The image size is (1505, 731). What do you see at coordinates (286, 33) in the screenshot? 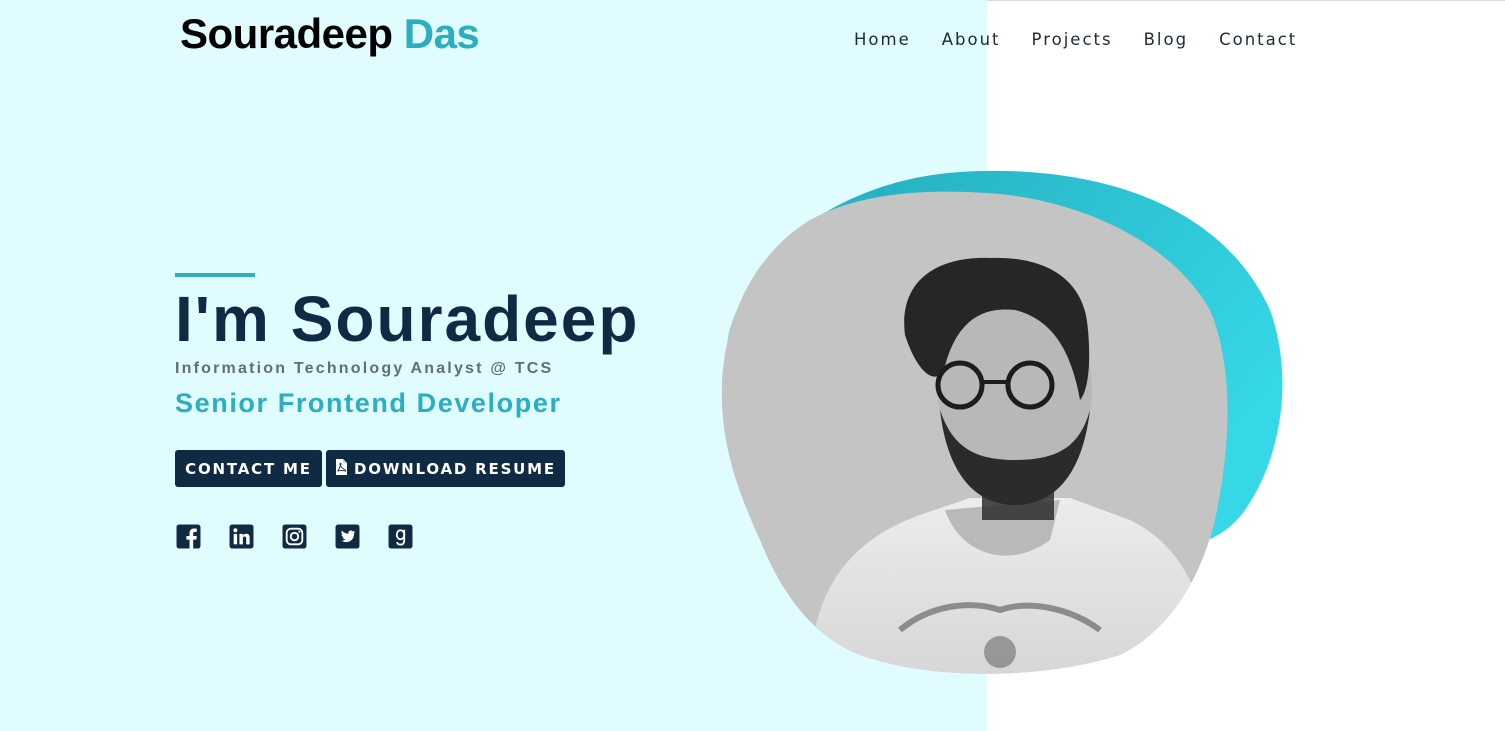
I see `brand-first-name: Souradeep` at bounding box center [286, 33].